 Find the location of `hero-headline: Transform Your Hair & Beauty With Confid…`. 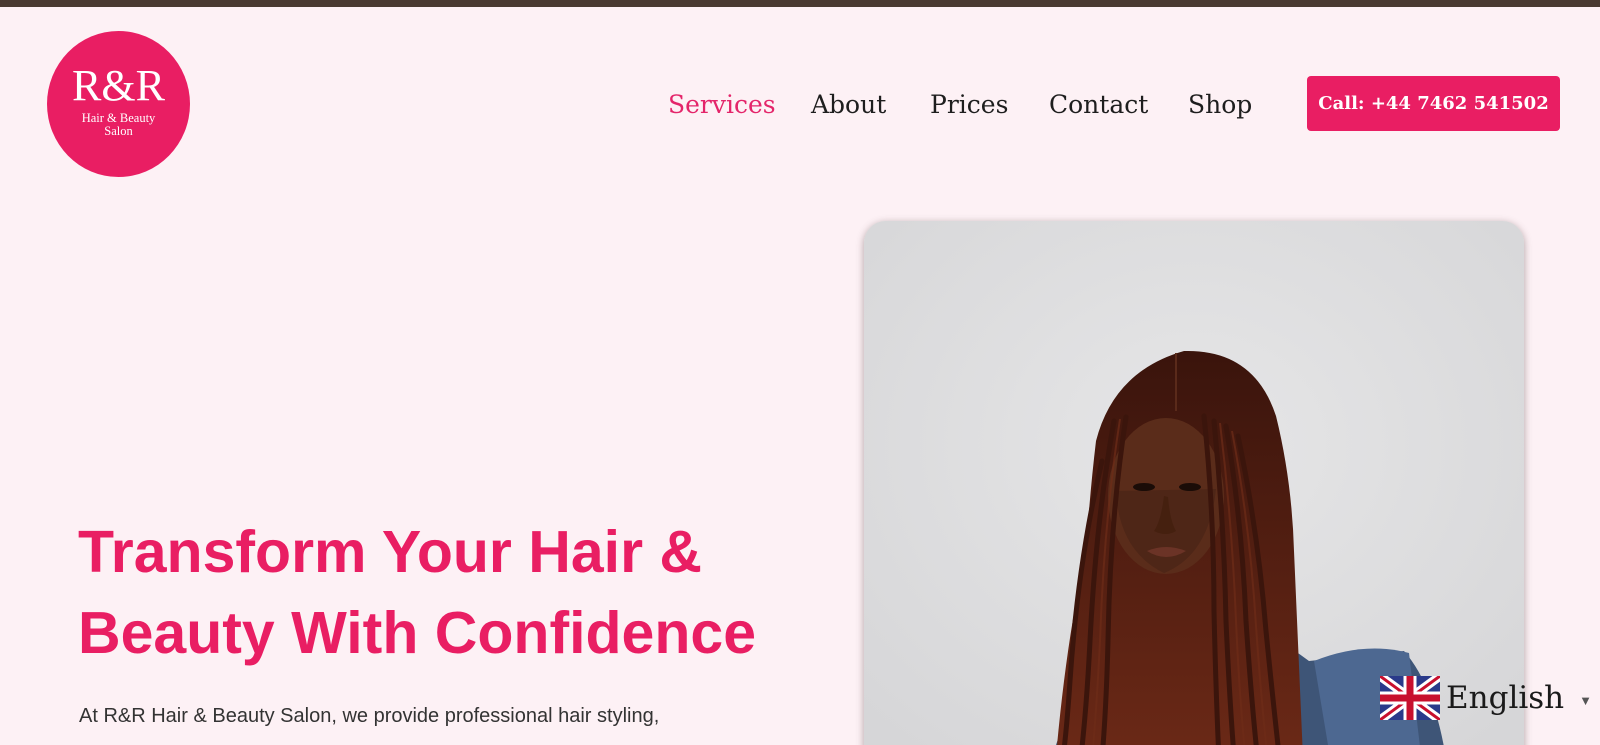

hero-headline: Transform Your Hair & Beauty With Confid… is located at coordinates (428, 593).